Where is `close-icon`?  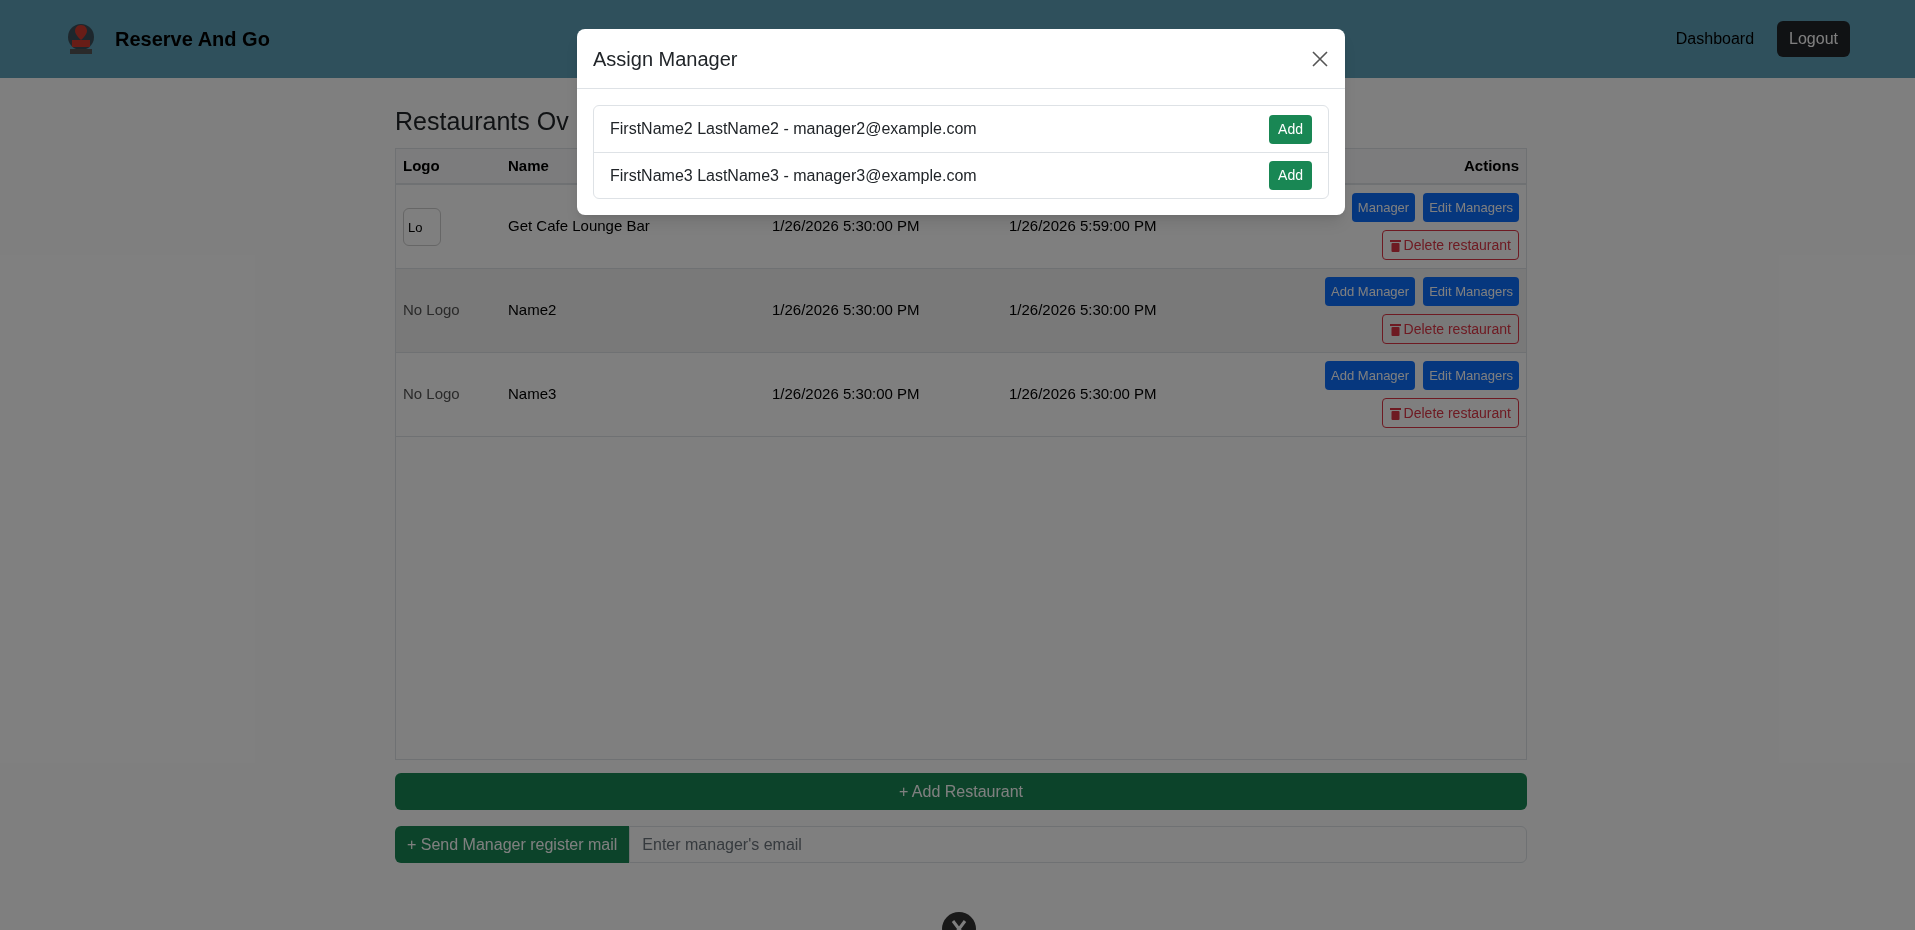
close-icon is located at coordinates (1320, 58).